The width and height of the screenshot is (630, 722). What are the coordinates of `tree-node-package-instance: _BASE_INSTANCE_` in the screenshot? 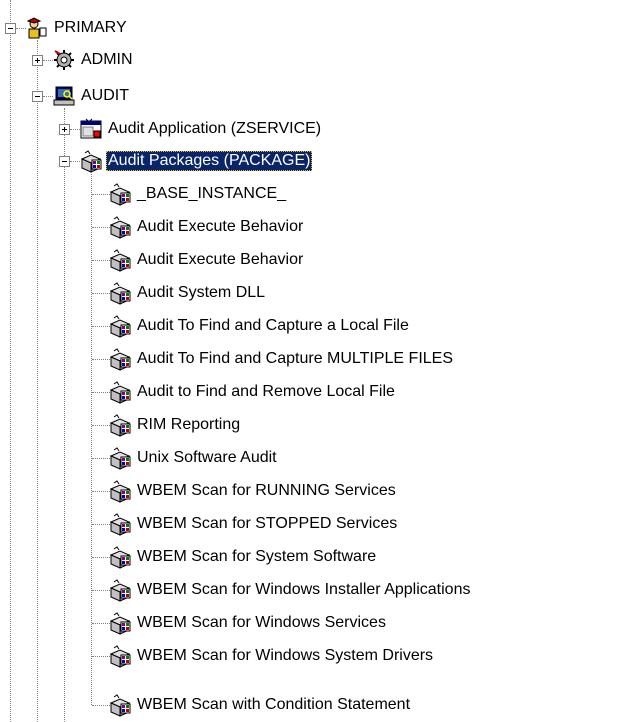 It's located at (358, 194).